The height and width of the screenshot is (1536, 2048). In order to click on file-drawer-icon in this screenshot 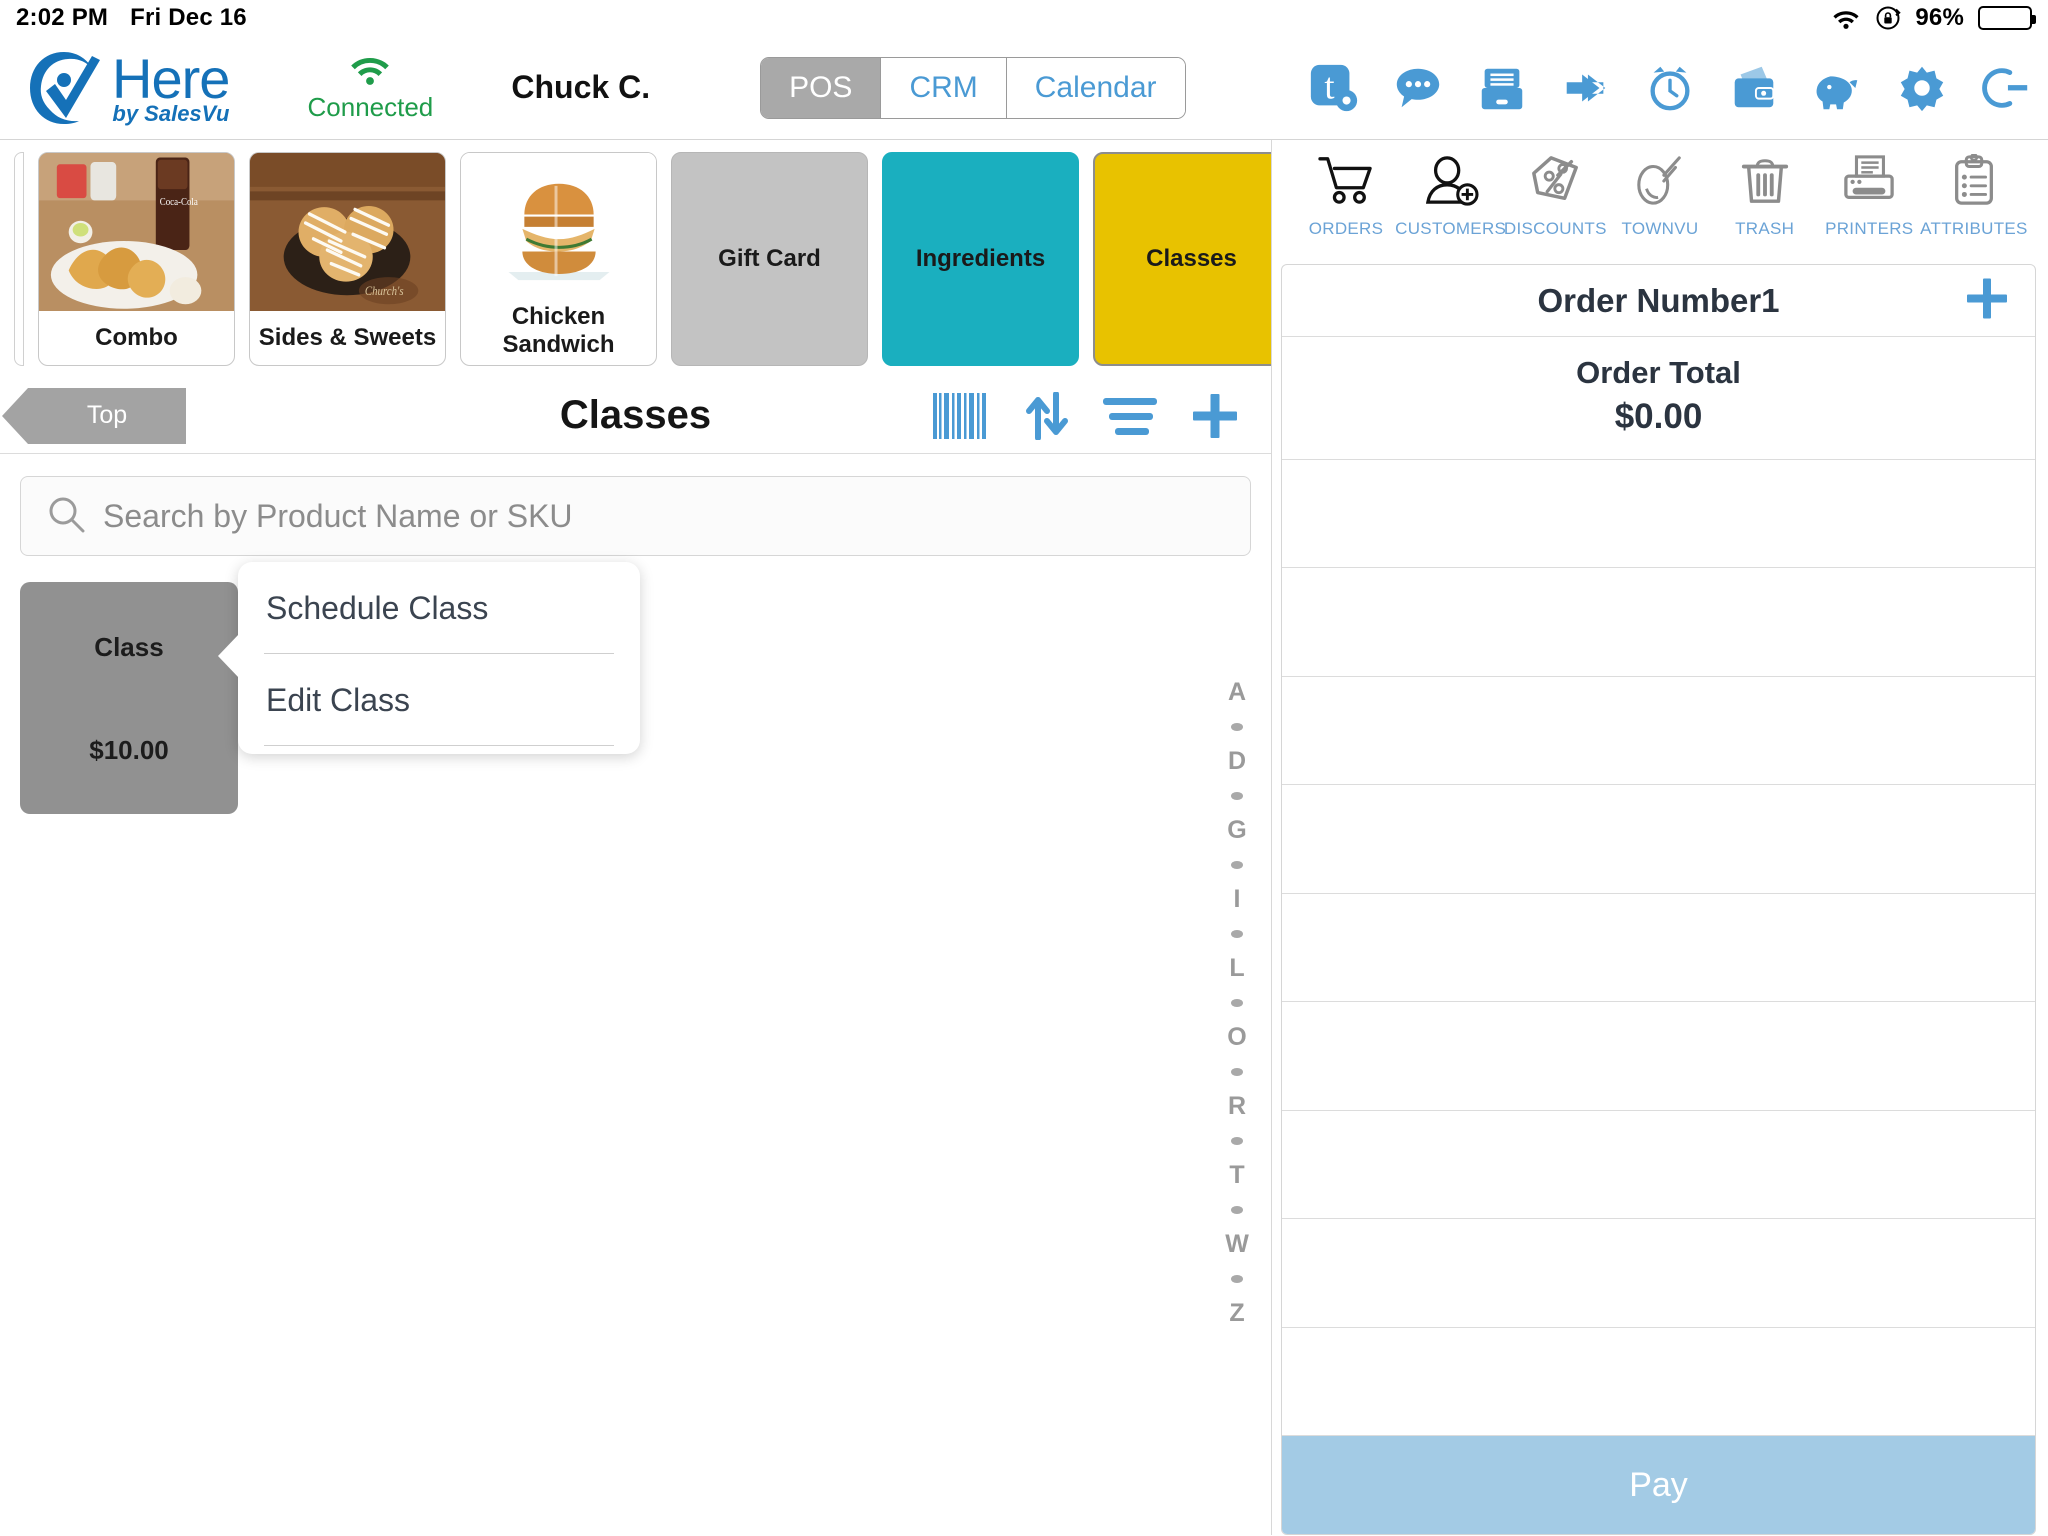, I will do `click(1502, 88)`.